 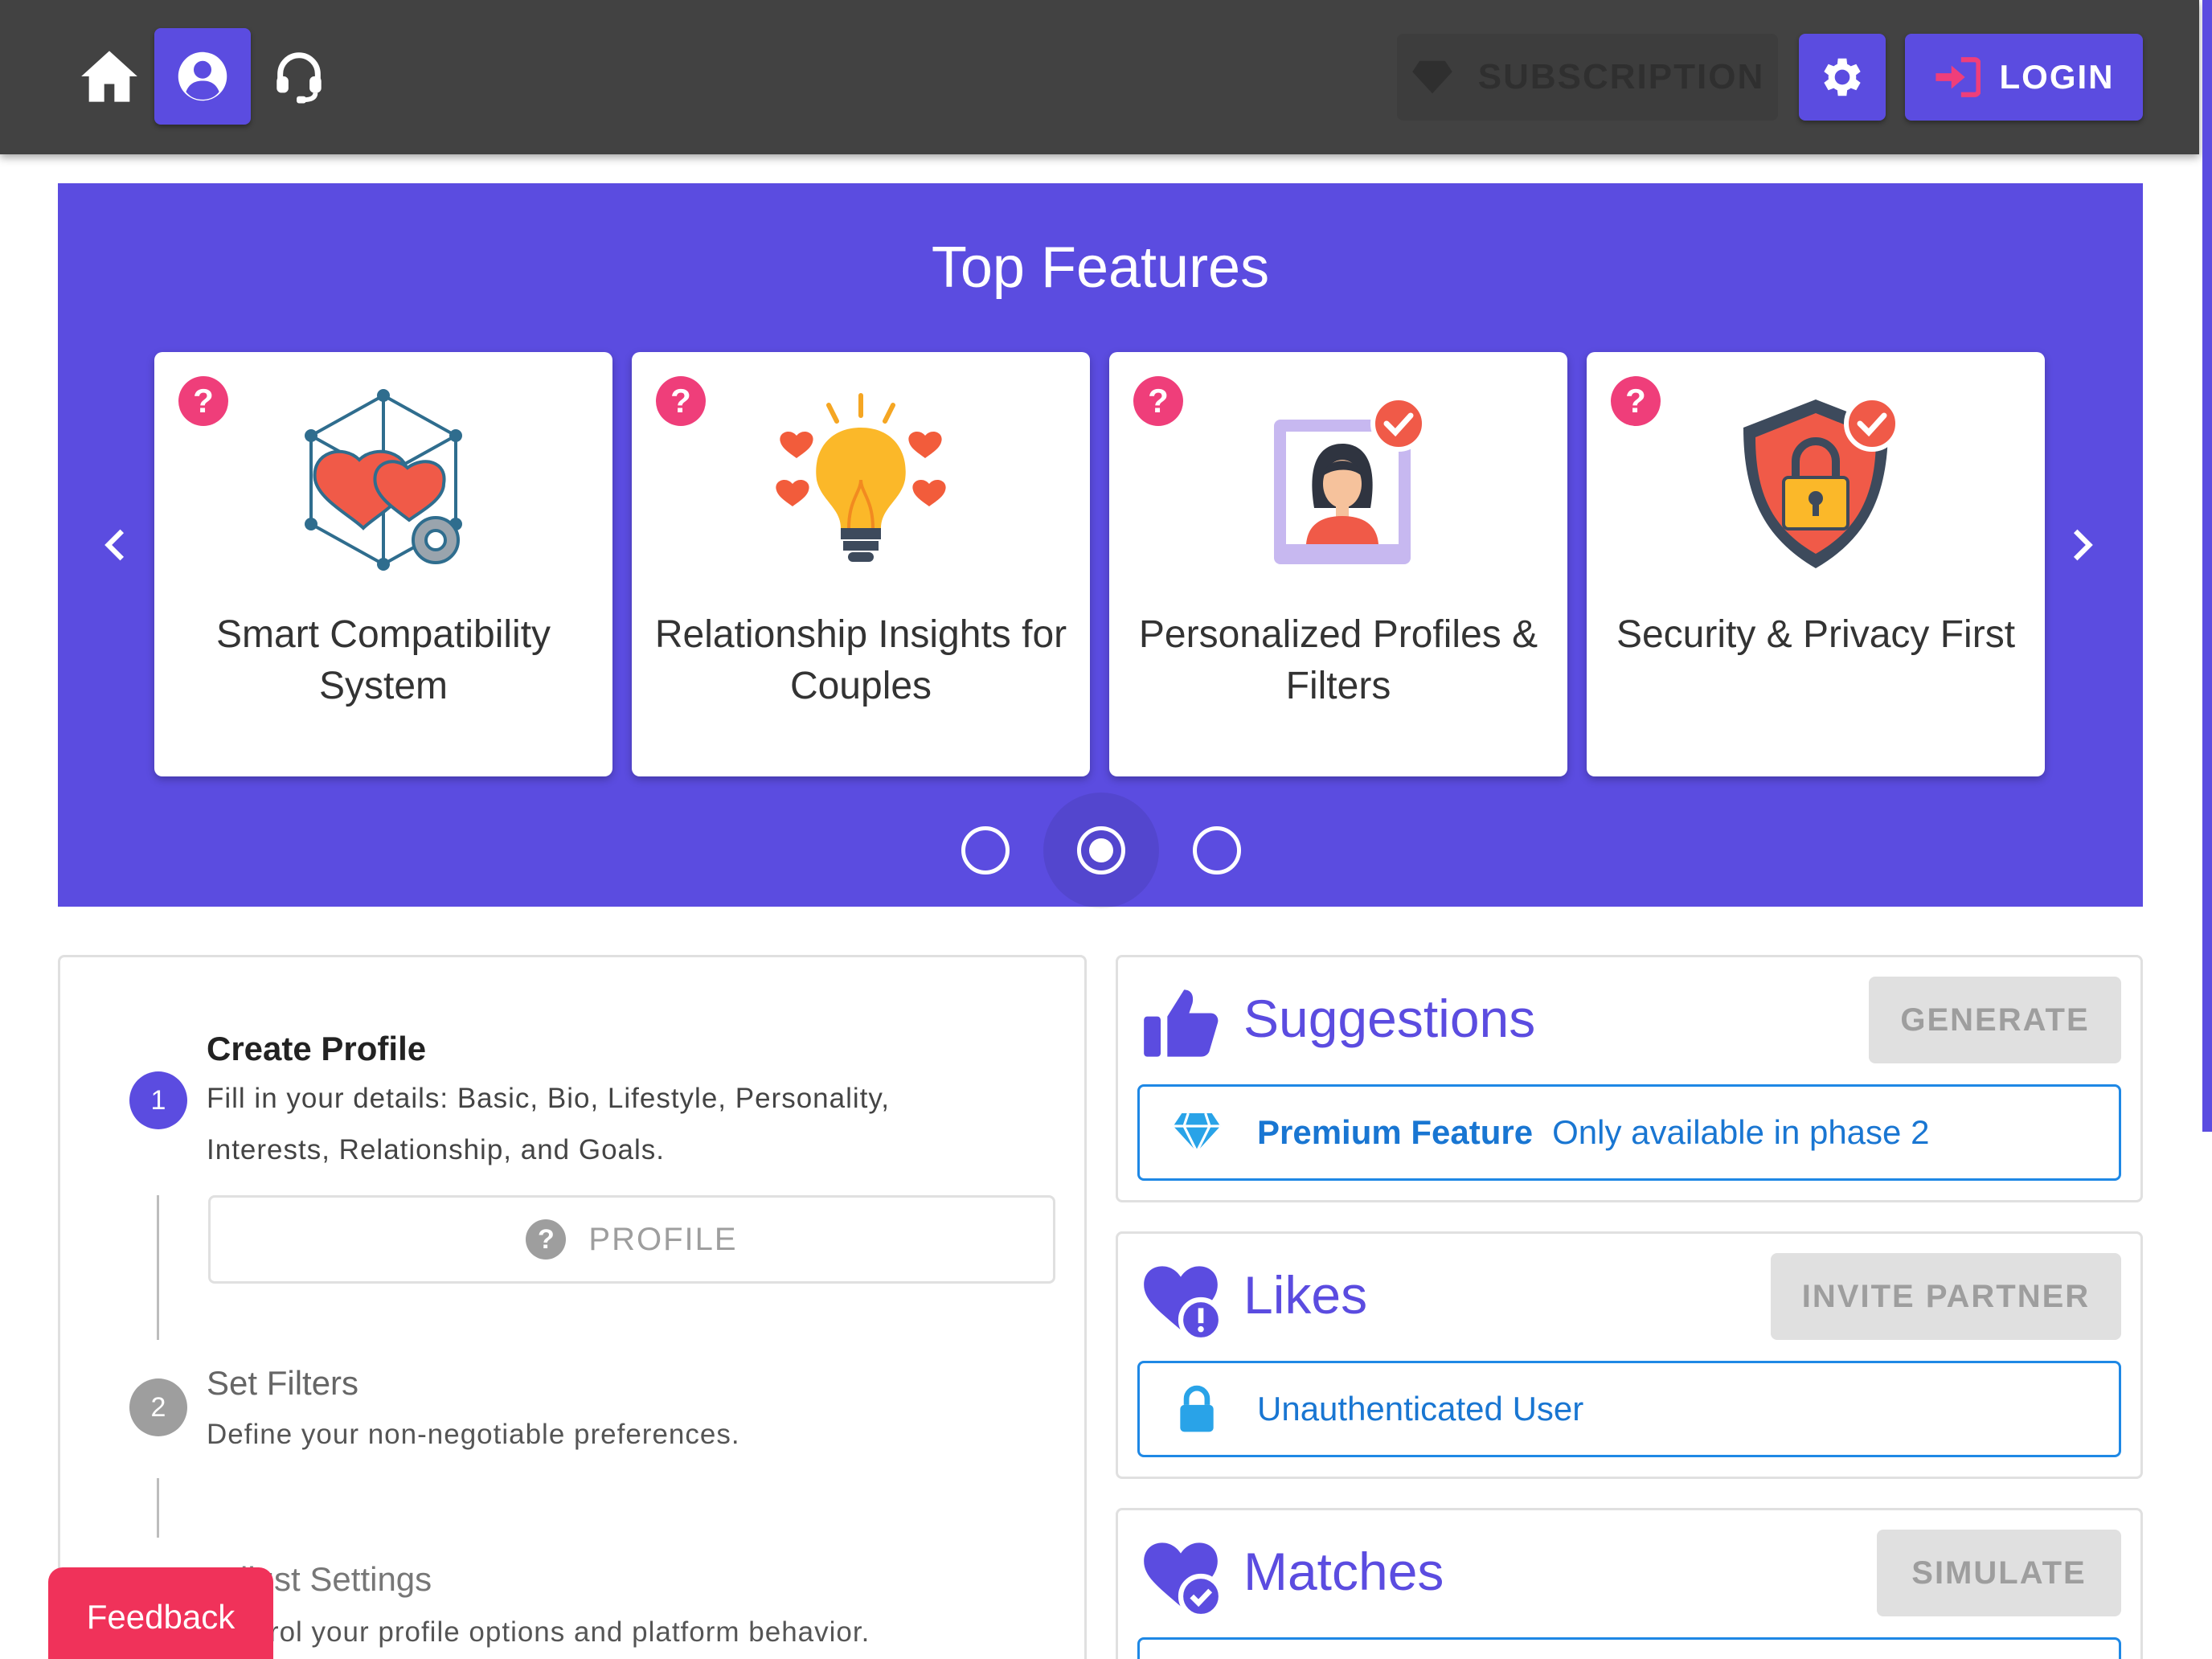 I want to click on step-number: 2, so click(x=158, y=1407).